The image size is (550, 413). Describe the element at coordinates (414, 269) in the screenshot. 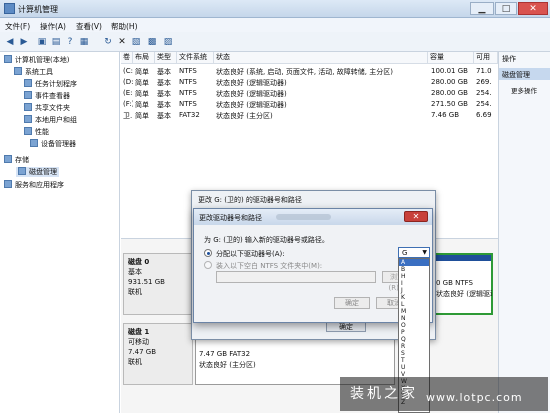

I see `list-item: B` at that location.